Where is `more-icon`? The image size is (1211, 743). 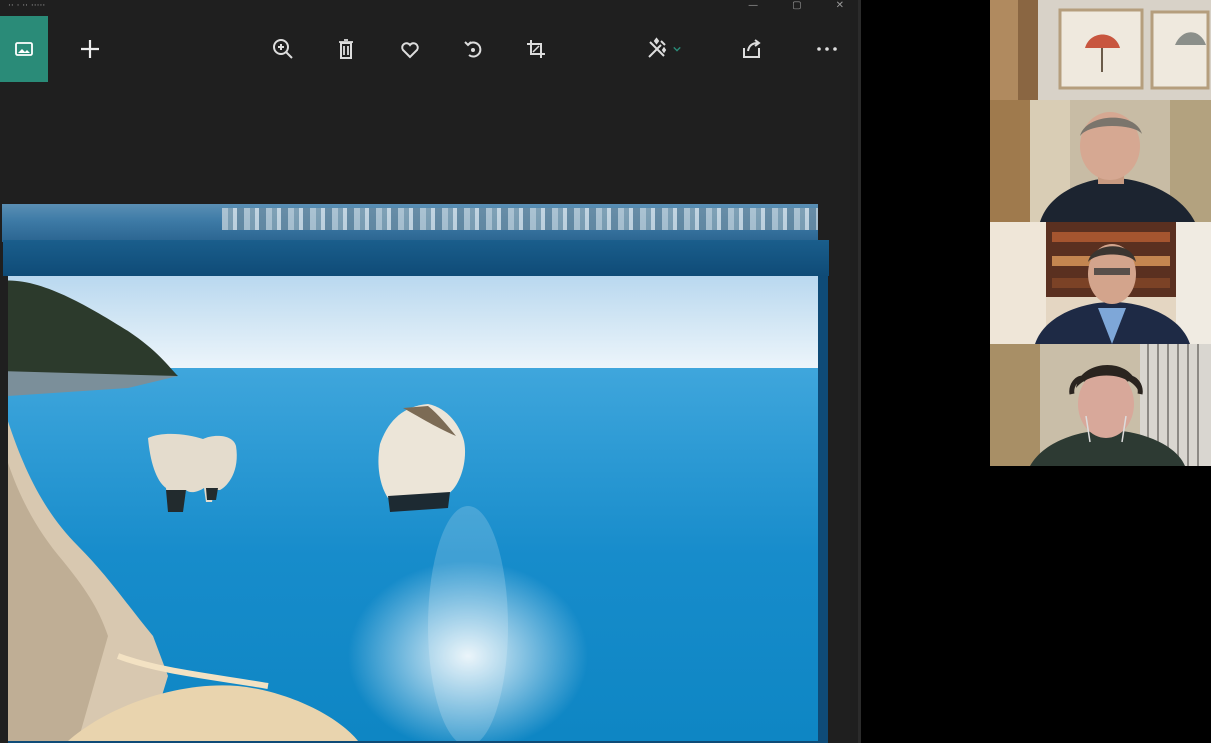
more-icon is located at coordinates (827, 49).